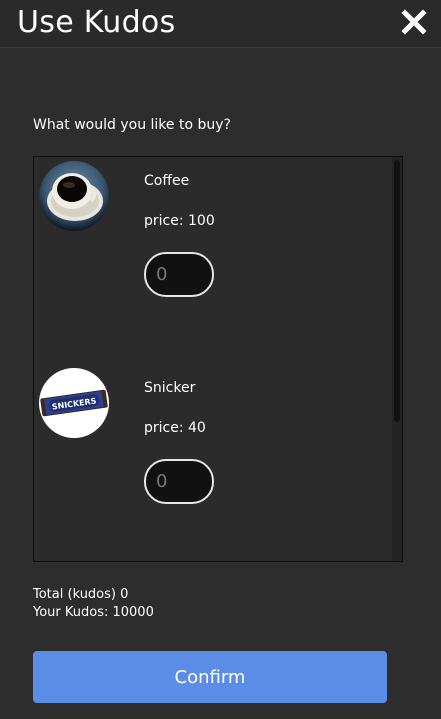 This screenshot has width=441, height=719. I want to click on totals-summary: Total (kudos) 0 Your Kudos: 10000, so click(93, 604).